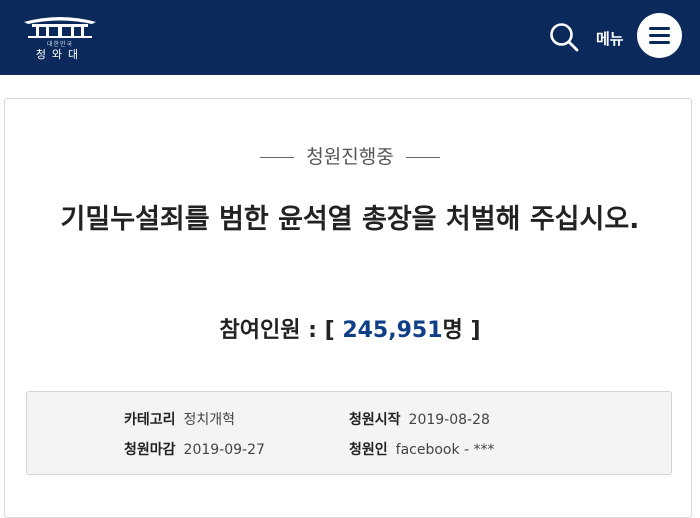 This screenshot has width=700, height=518. What do you see at coordinates (392, 330) in the screenshot?
I see `count-value: 245,951` at bounding box center [392, 330].